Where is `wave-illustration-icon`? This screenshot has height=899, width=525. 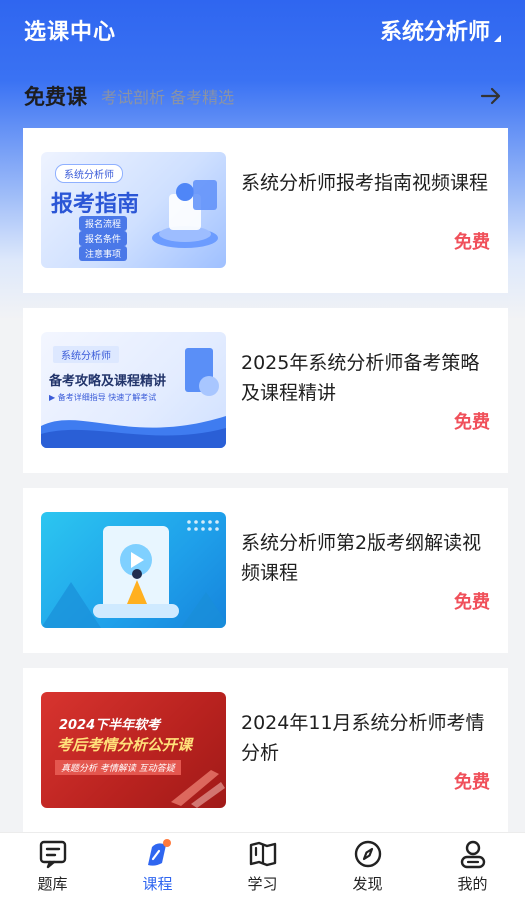 wave-illustration-icon is located at coordinates (133, 432).